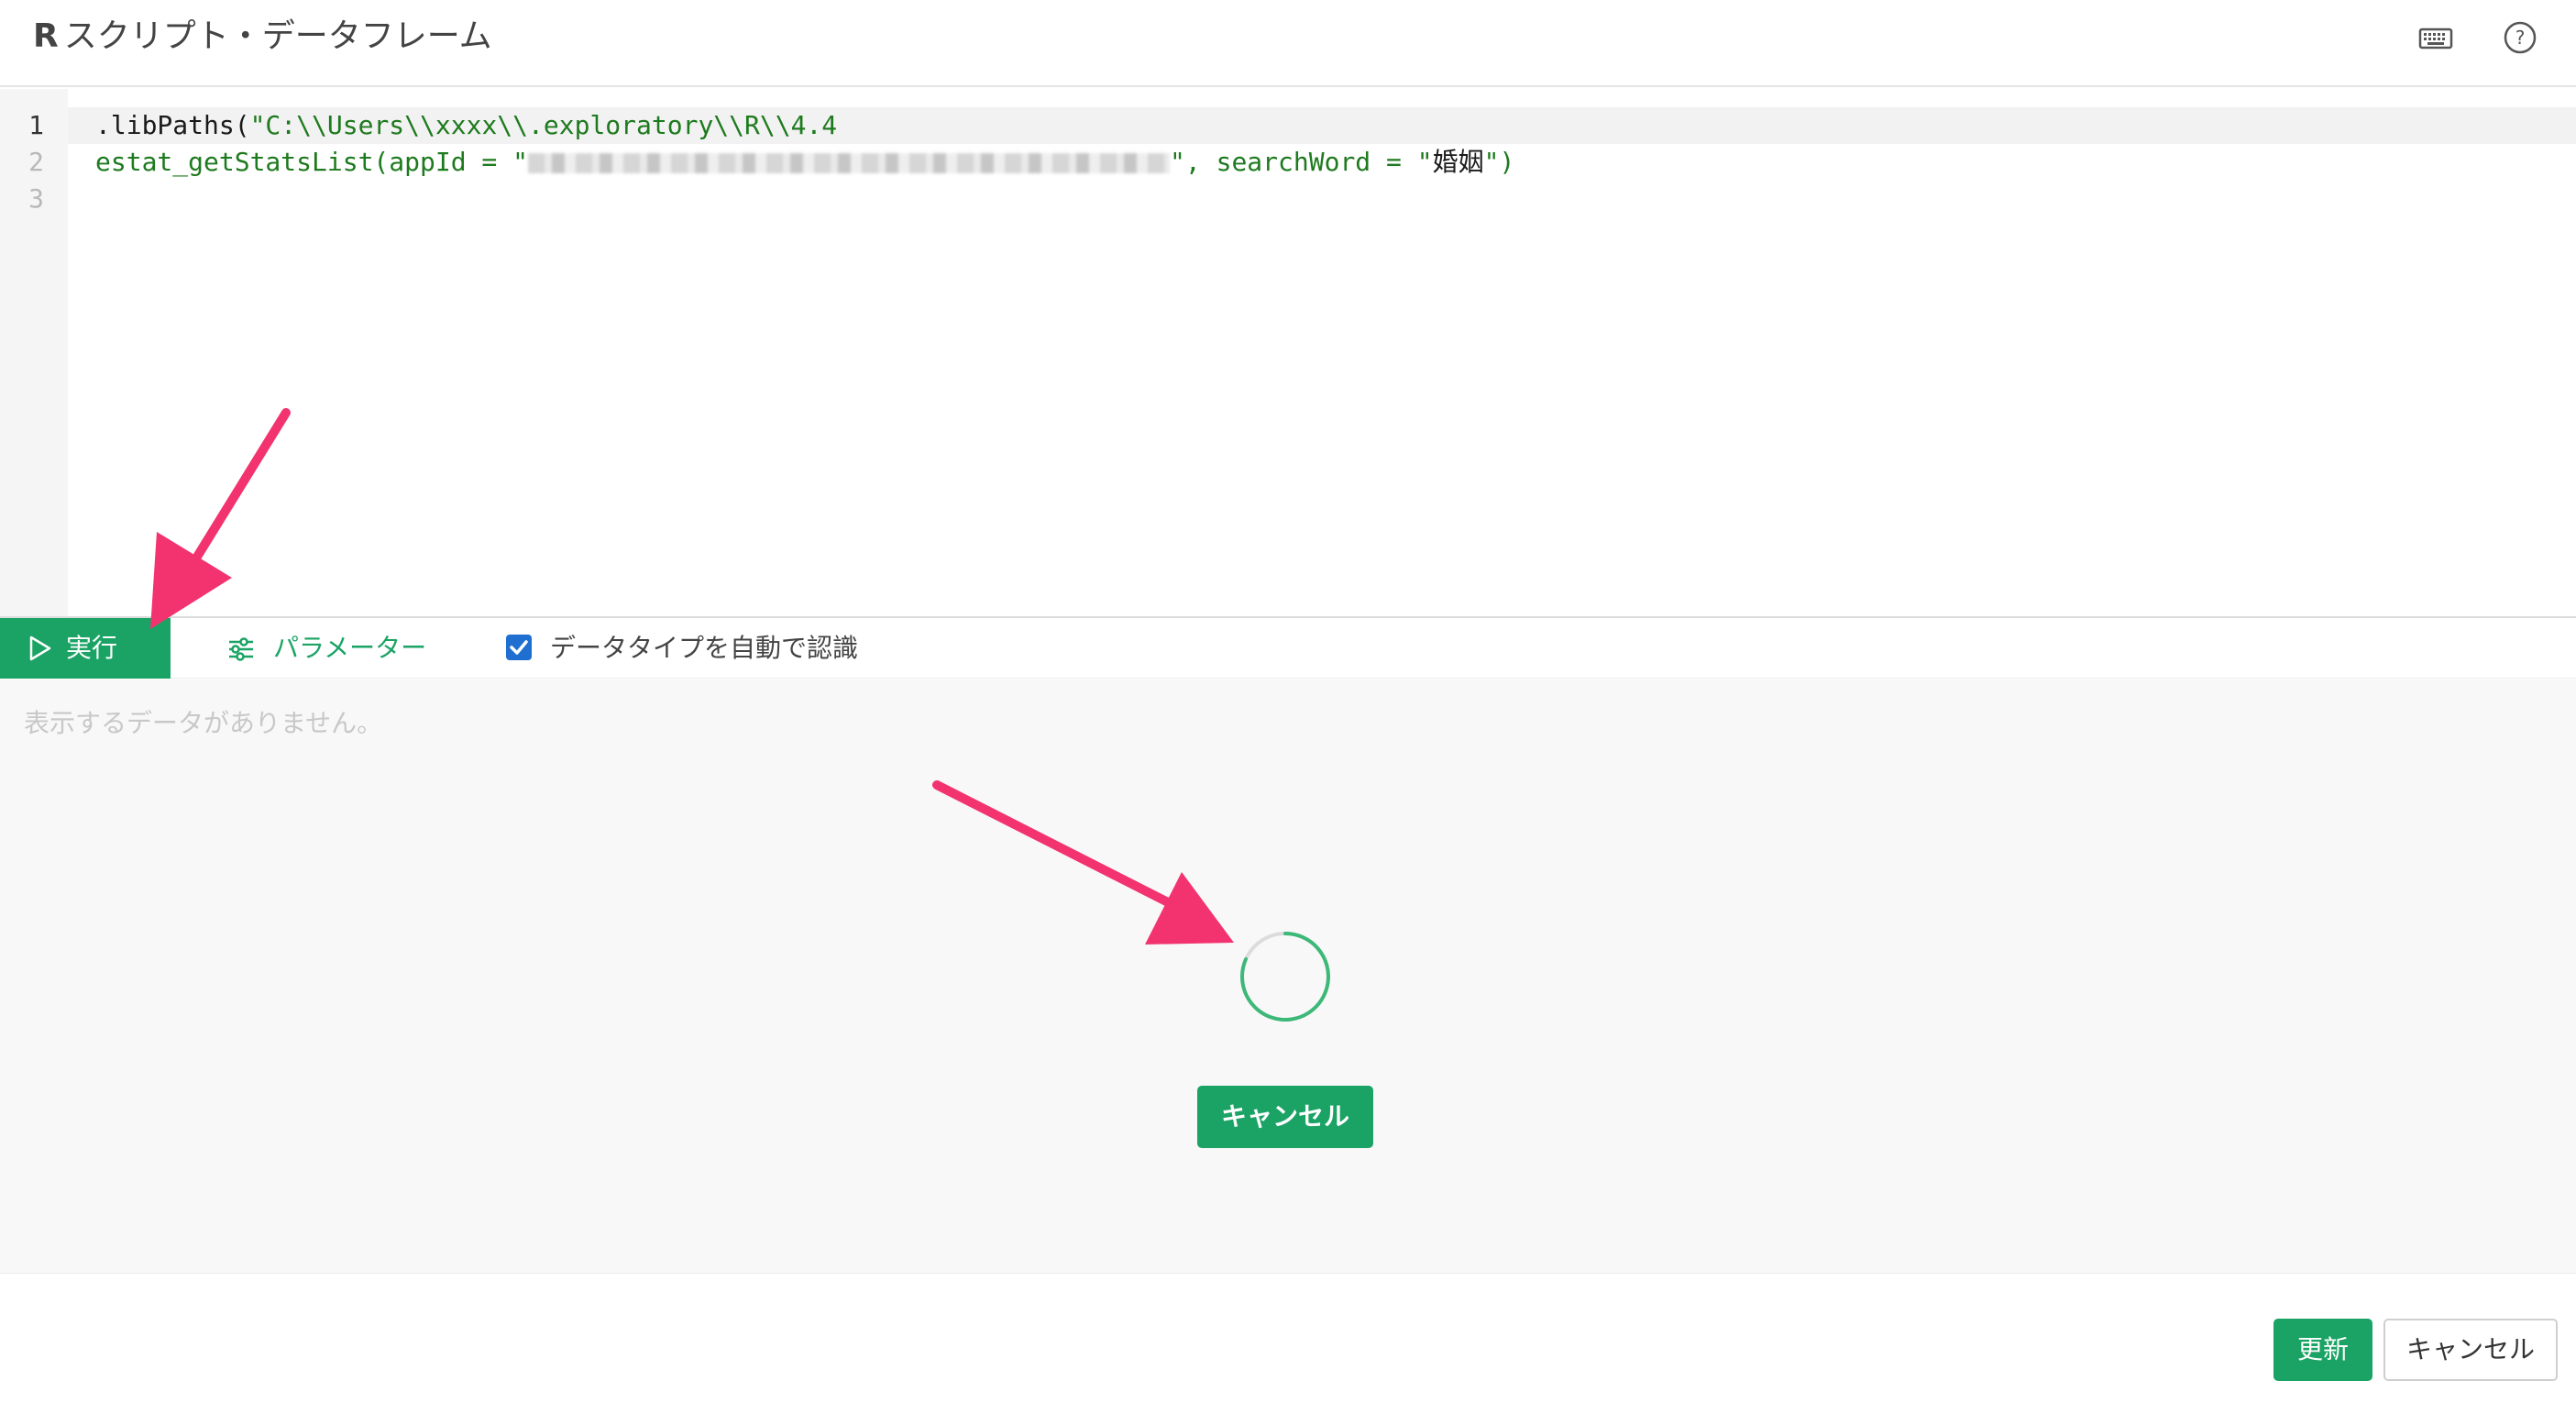  I want to click on code-token-search-word: 婚姻, so click(1458, 162).